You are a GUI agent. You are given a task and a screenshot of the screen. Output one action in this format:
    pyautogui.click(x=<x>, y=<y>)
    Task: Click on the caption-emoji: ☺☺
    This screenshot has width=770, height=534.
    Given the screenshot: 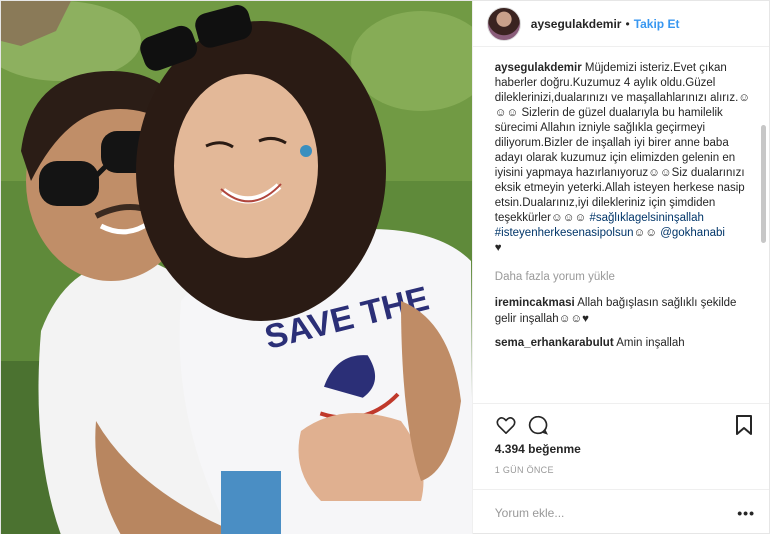 What is the action you would take?
    pyautogui.click(x=647, y=233)
    